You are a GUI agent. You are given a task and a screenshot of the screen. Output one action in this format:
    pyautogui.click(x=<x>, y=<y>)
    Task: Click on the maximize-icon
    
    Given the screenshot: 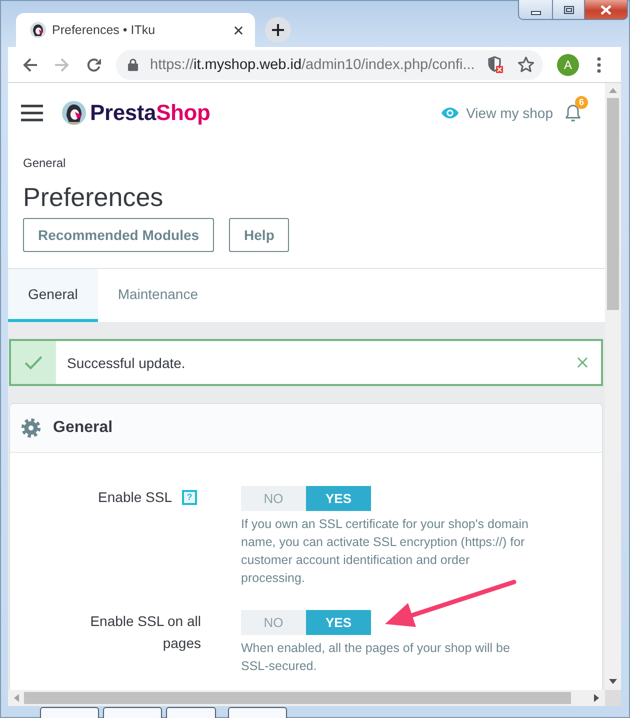 What is the action you would take?
    pyautogui.click(x=569, y=10)
    